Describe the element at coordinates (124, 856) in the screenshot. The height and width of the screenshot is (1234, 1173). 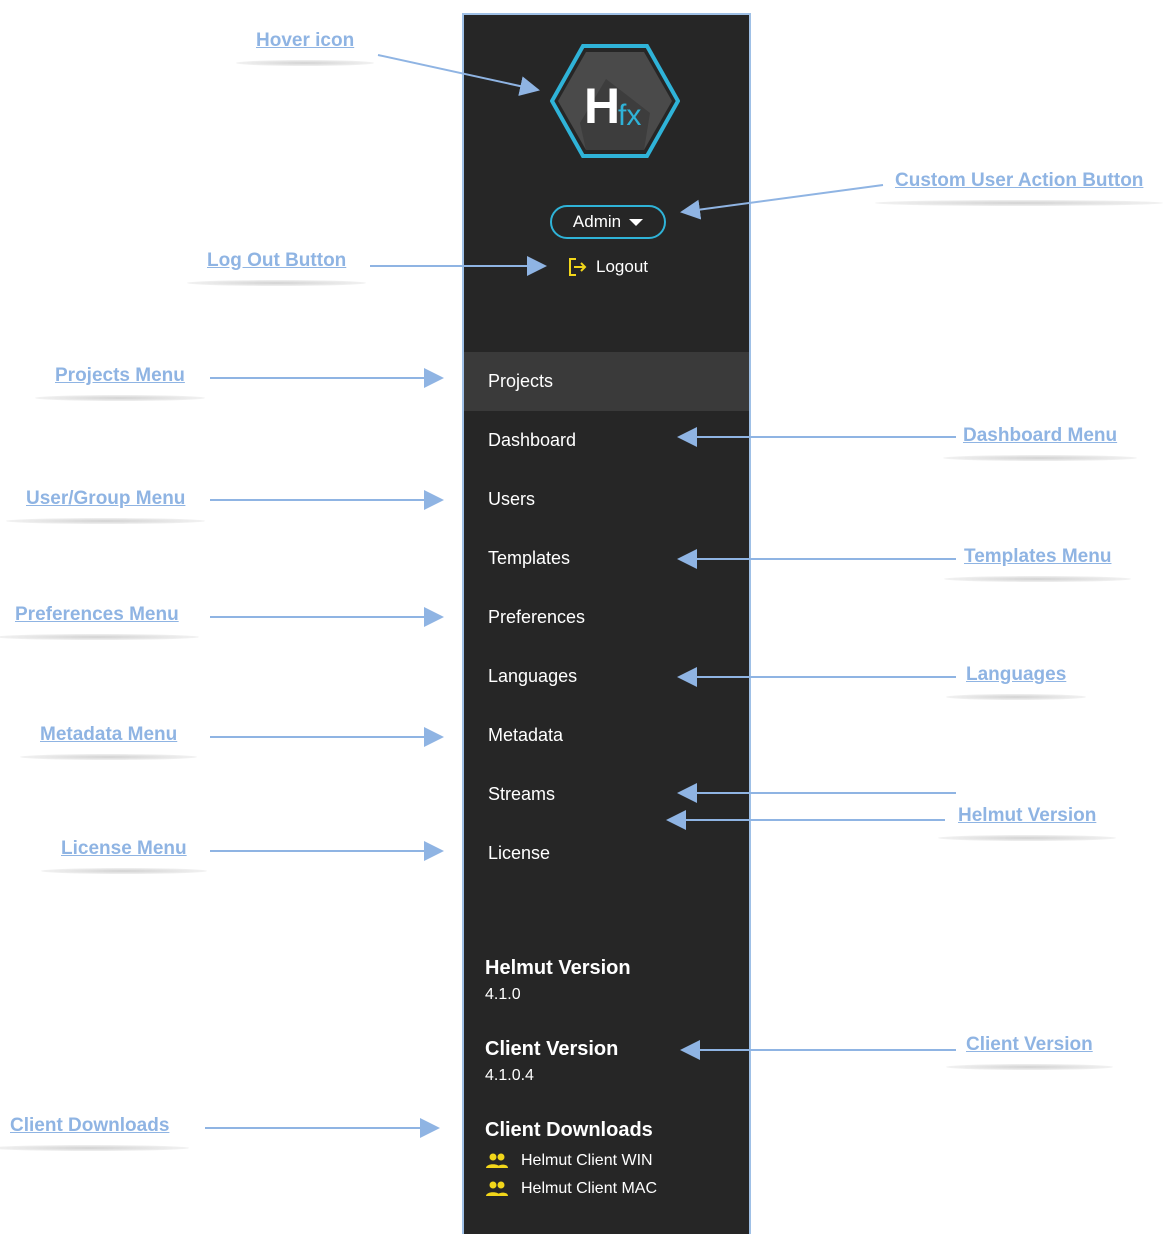
I see `annotation-license-menu: License Menu` at that location.